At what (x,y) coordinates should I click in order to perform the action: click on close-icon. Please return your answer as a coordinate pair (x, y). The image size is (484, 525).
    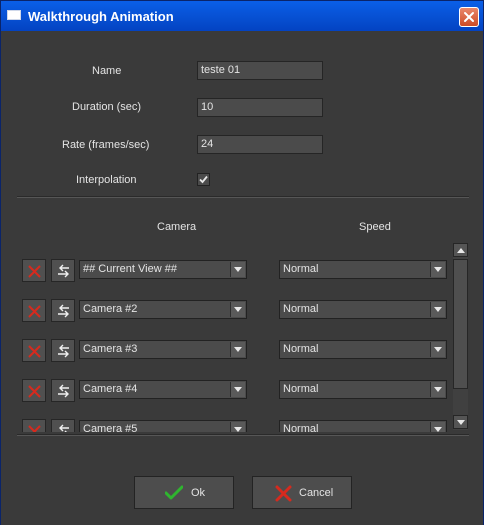
    Looking at the image, I should click on (469, 17).